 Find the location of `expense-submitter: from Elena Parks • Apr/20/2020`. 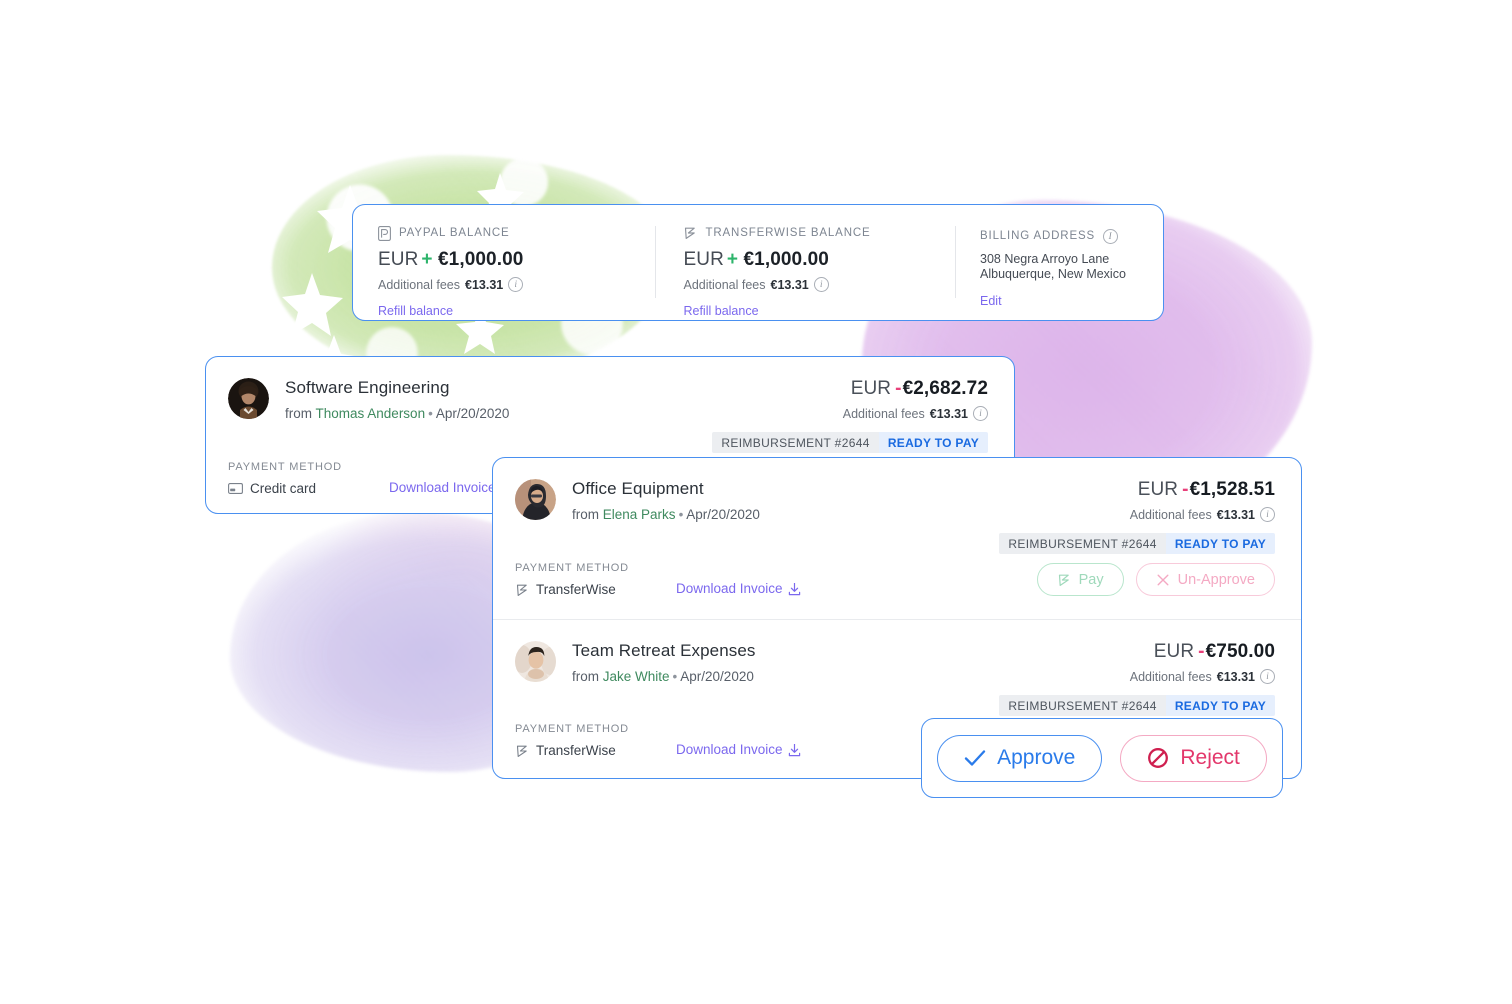

expense-submitter: from Elena Parks • Apr/20/2020 is located at coordinates (666, 514).